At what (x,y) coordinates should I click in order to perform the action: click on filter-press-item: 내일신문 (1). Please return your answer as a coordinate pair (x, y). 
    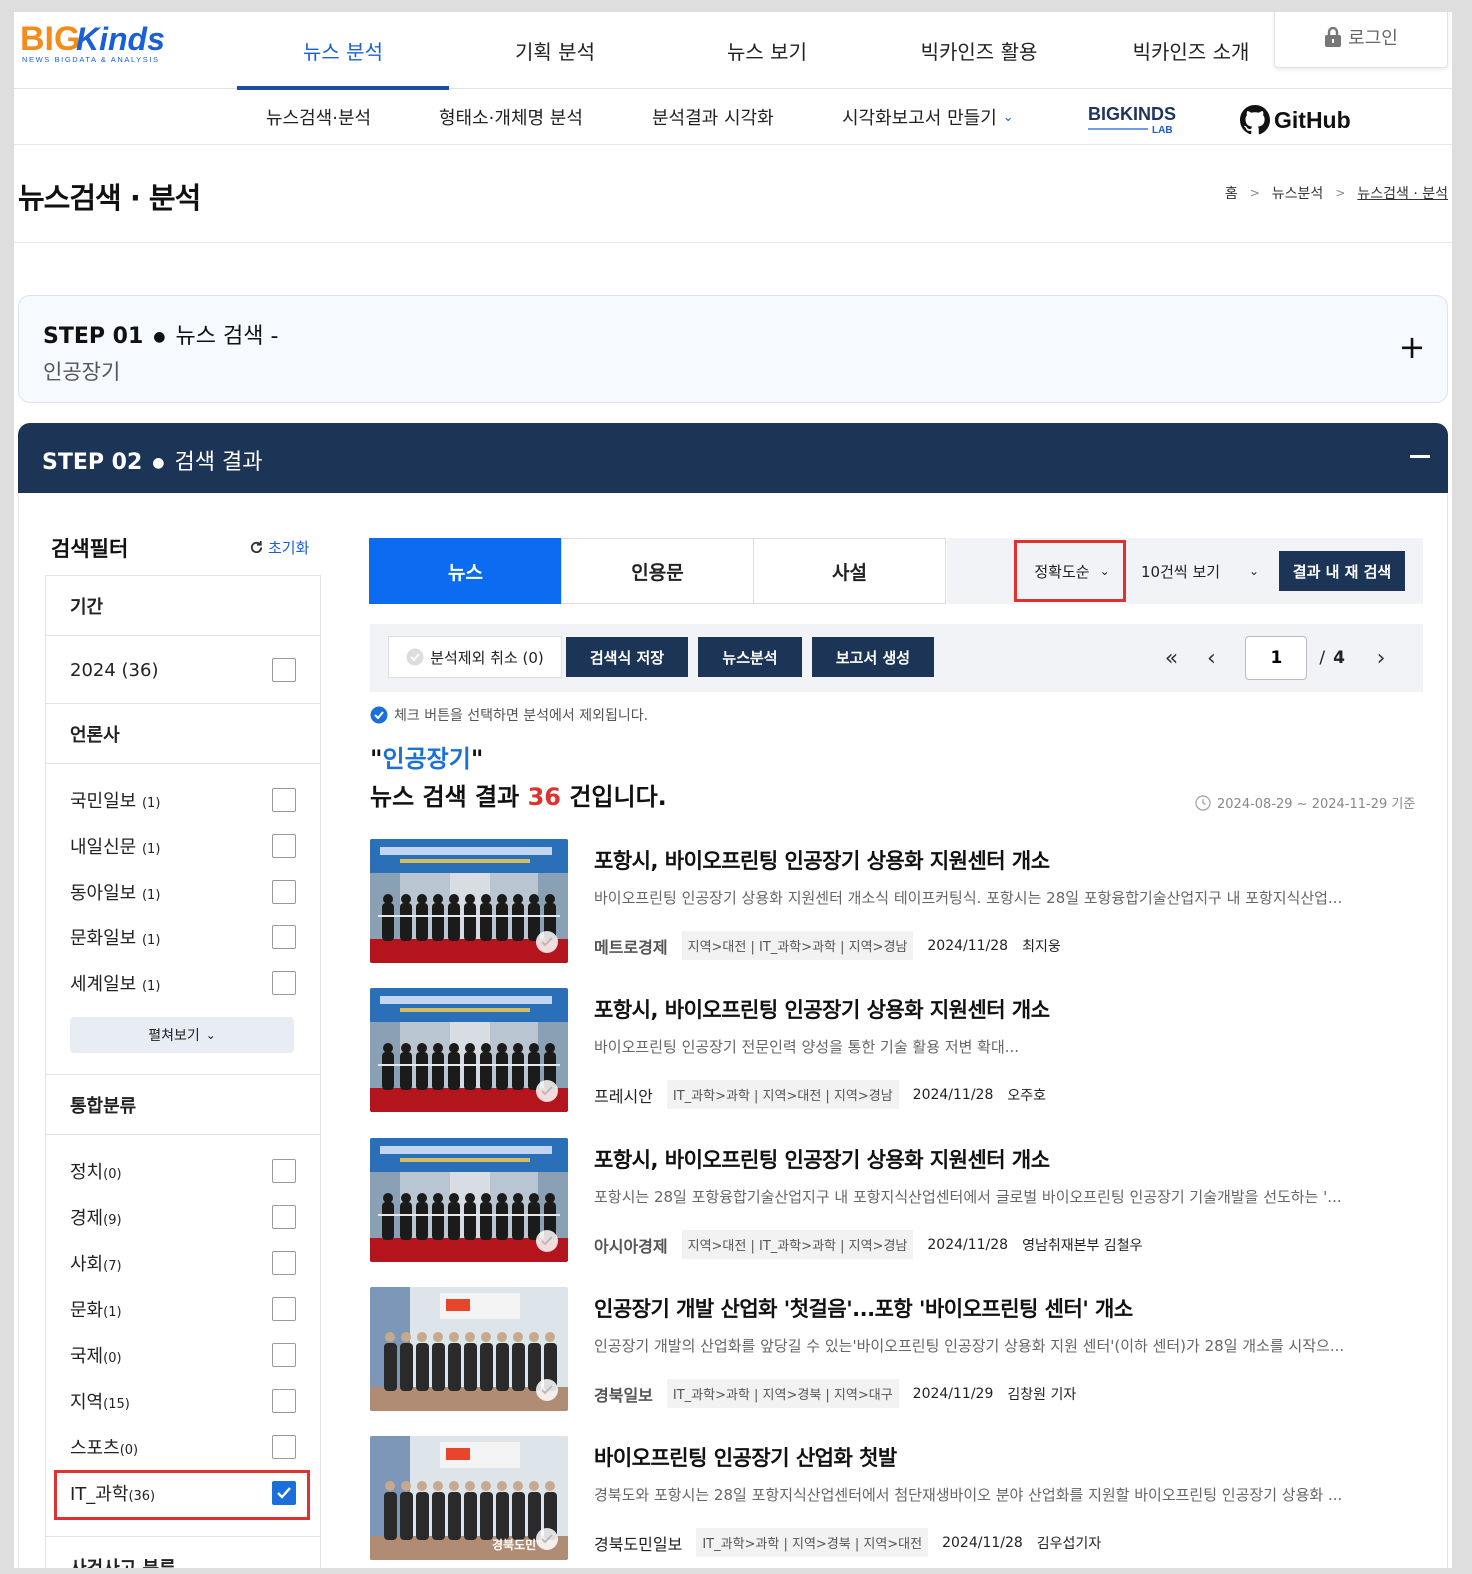
    Looking at the image, I should click on (183, 846).